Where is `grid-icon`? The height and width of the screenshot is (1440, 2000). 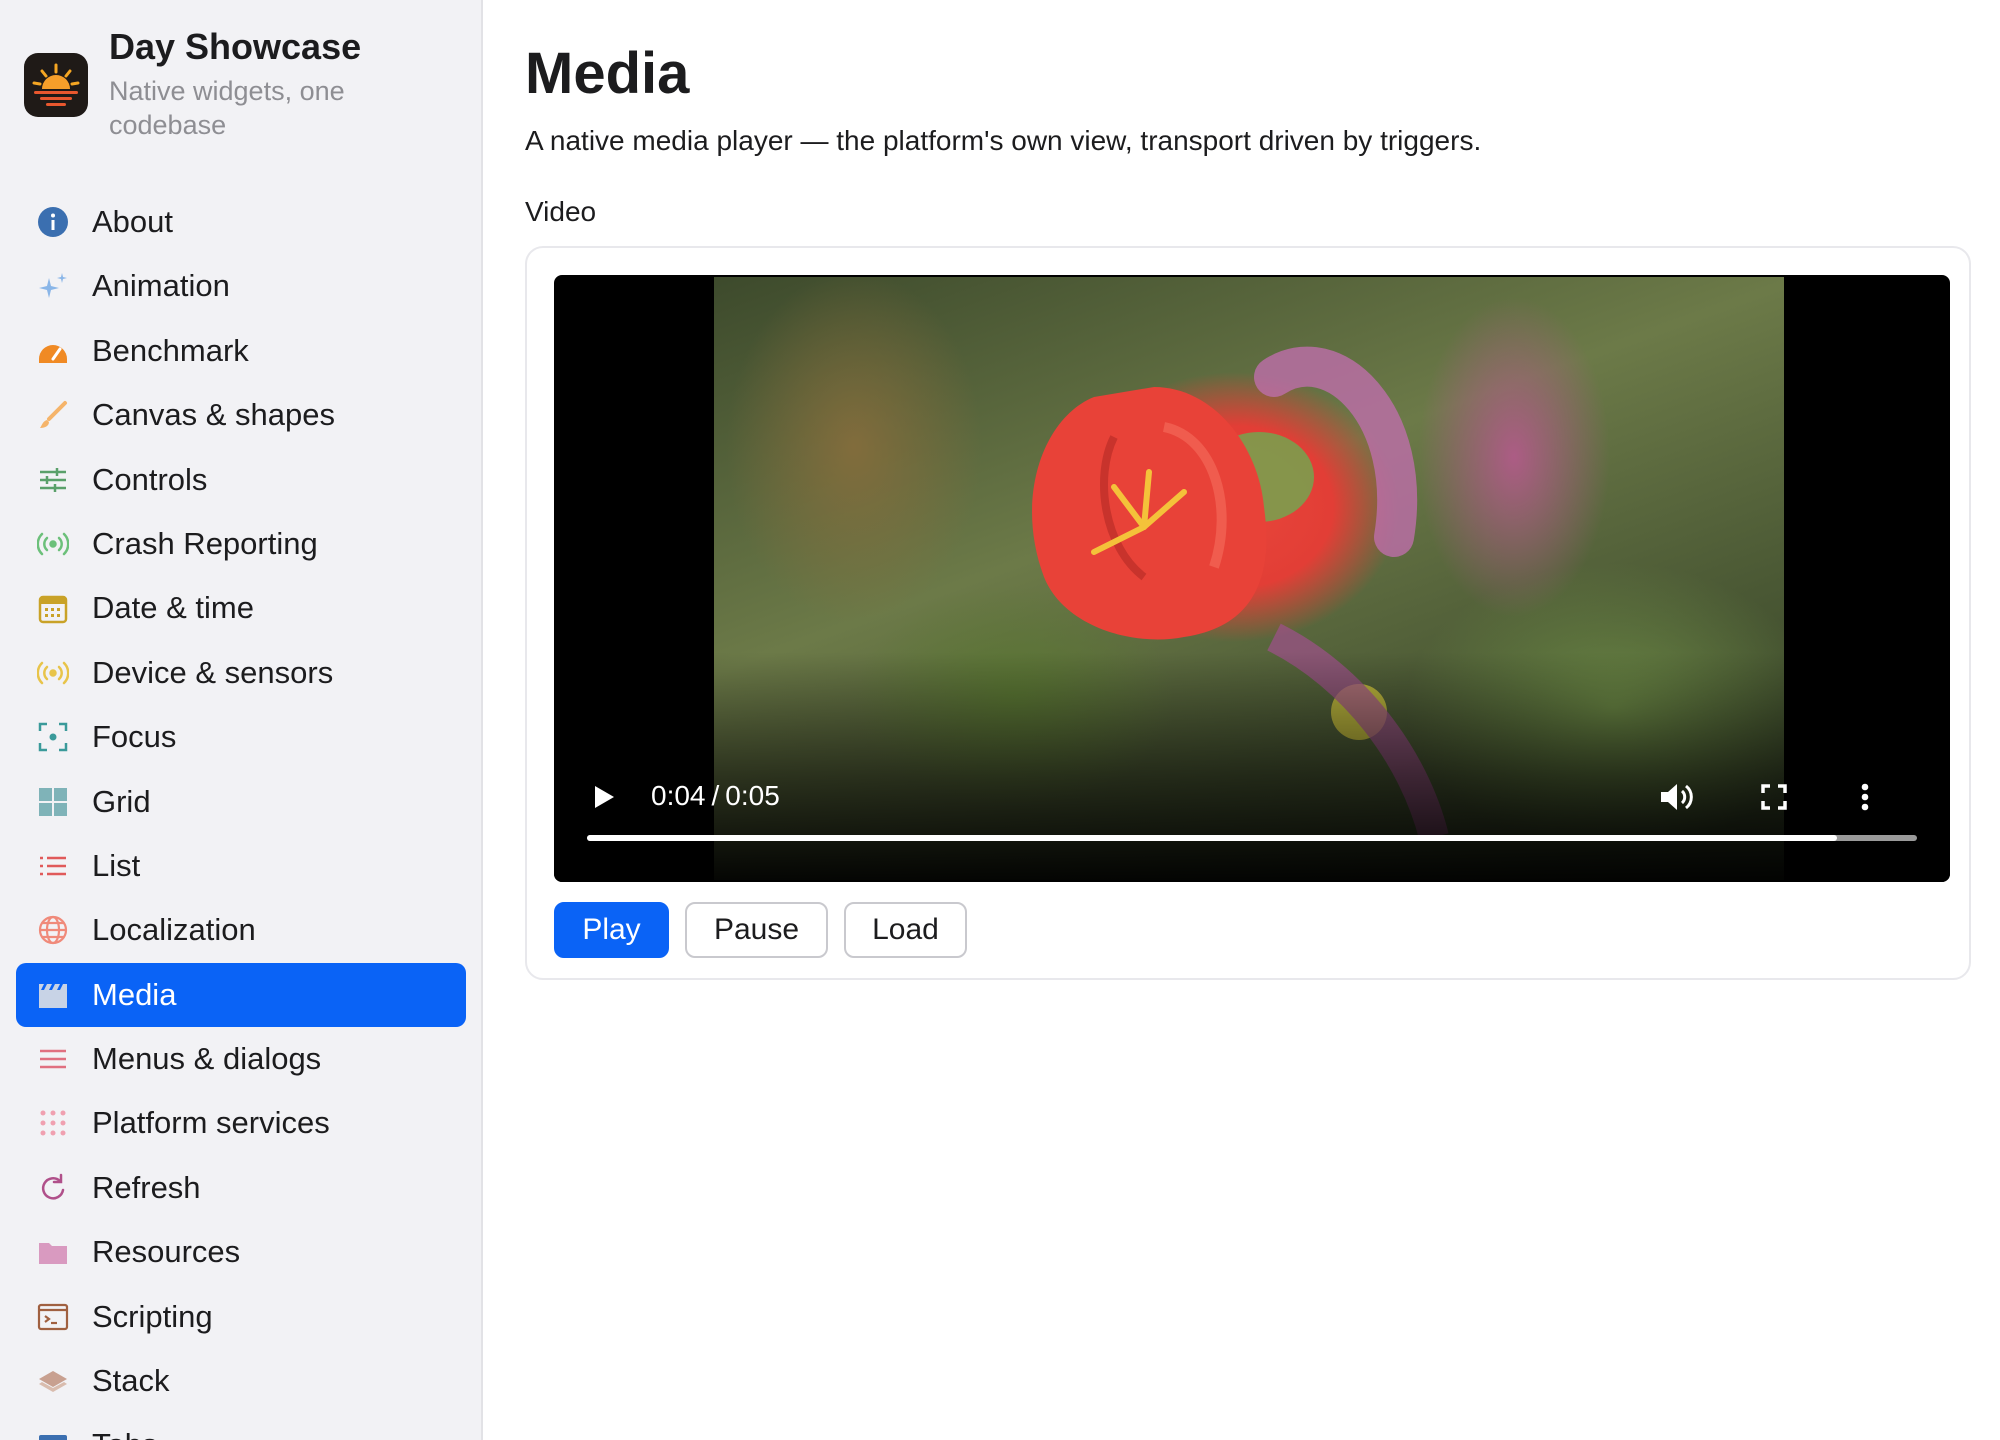
grid-icon is located at coordinates (53, 802).